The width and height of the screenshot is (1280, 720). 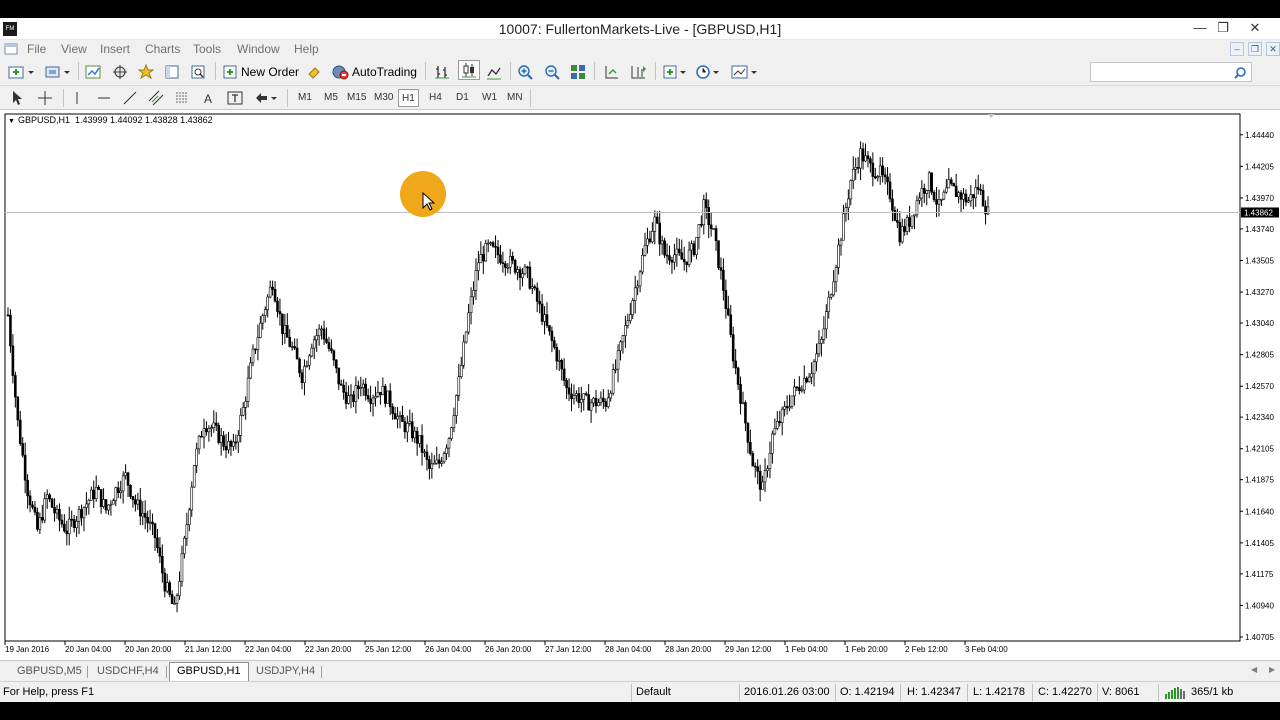 I want to click on equidistant-channel-button, so click(x=156, y=98).